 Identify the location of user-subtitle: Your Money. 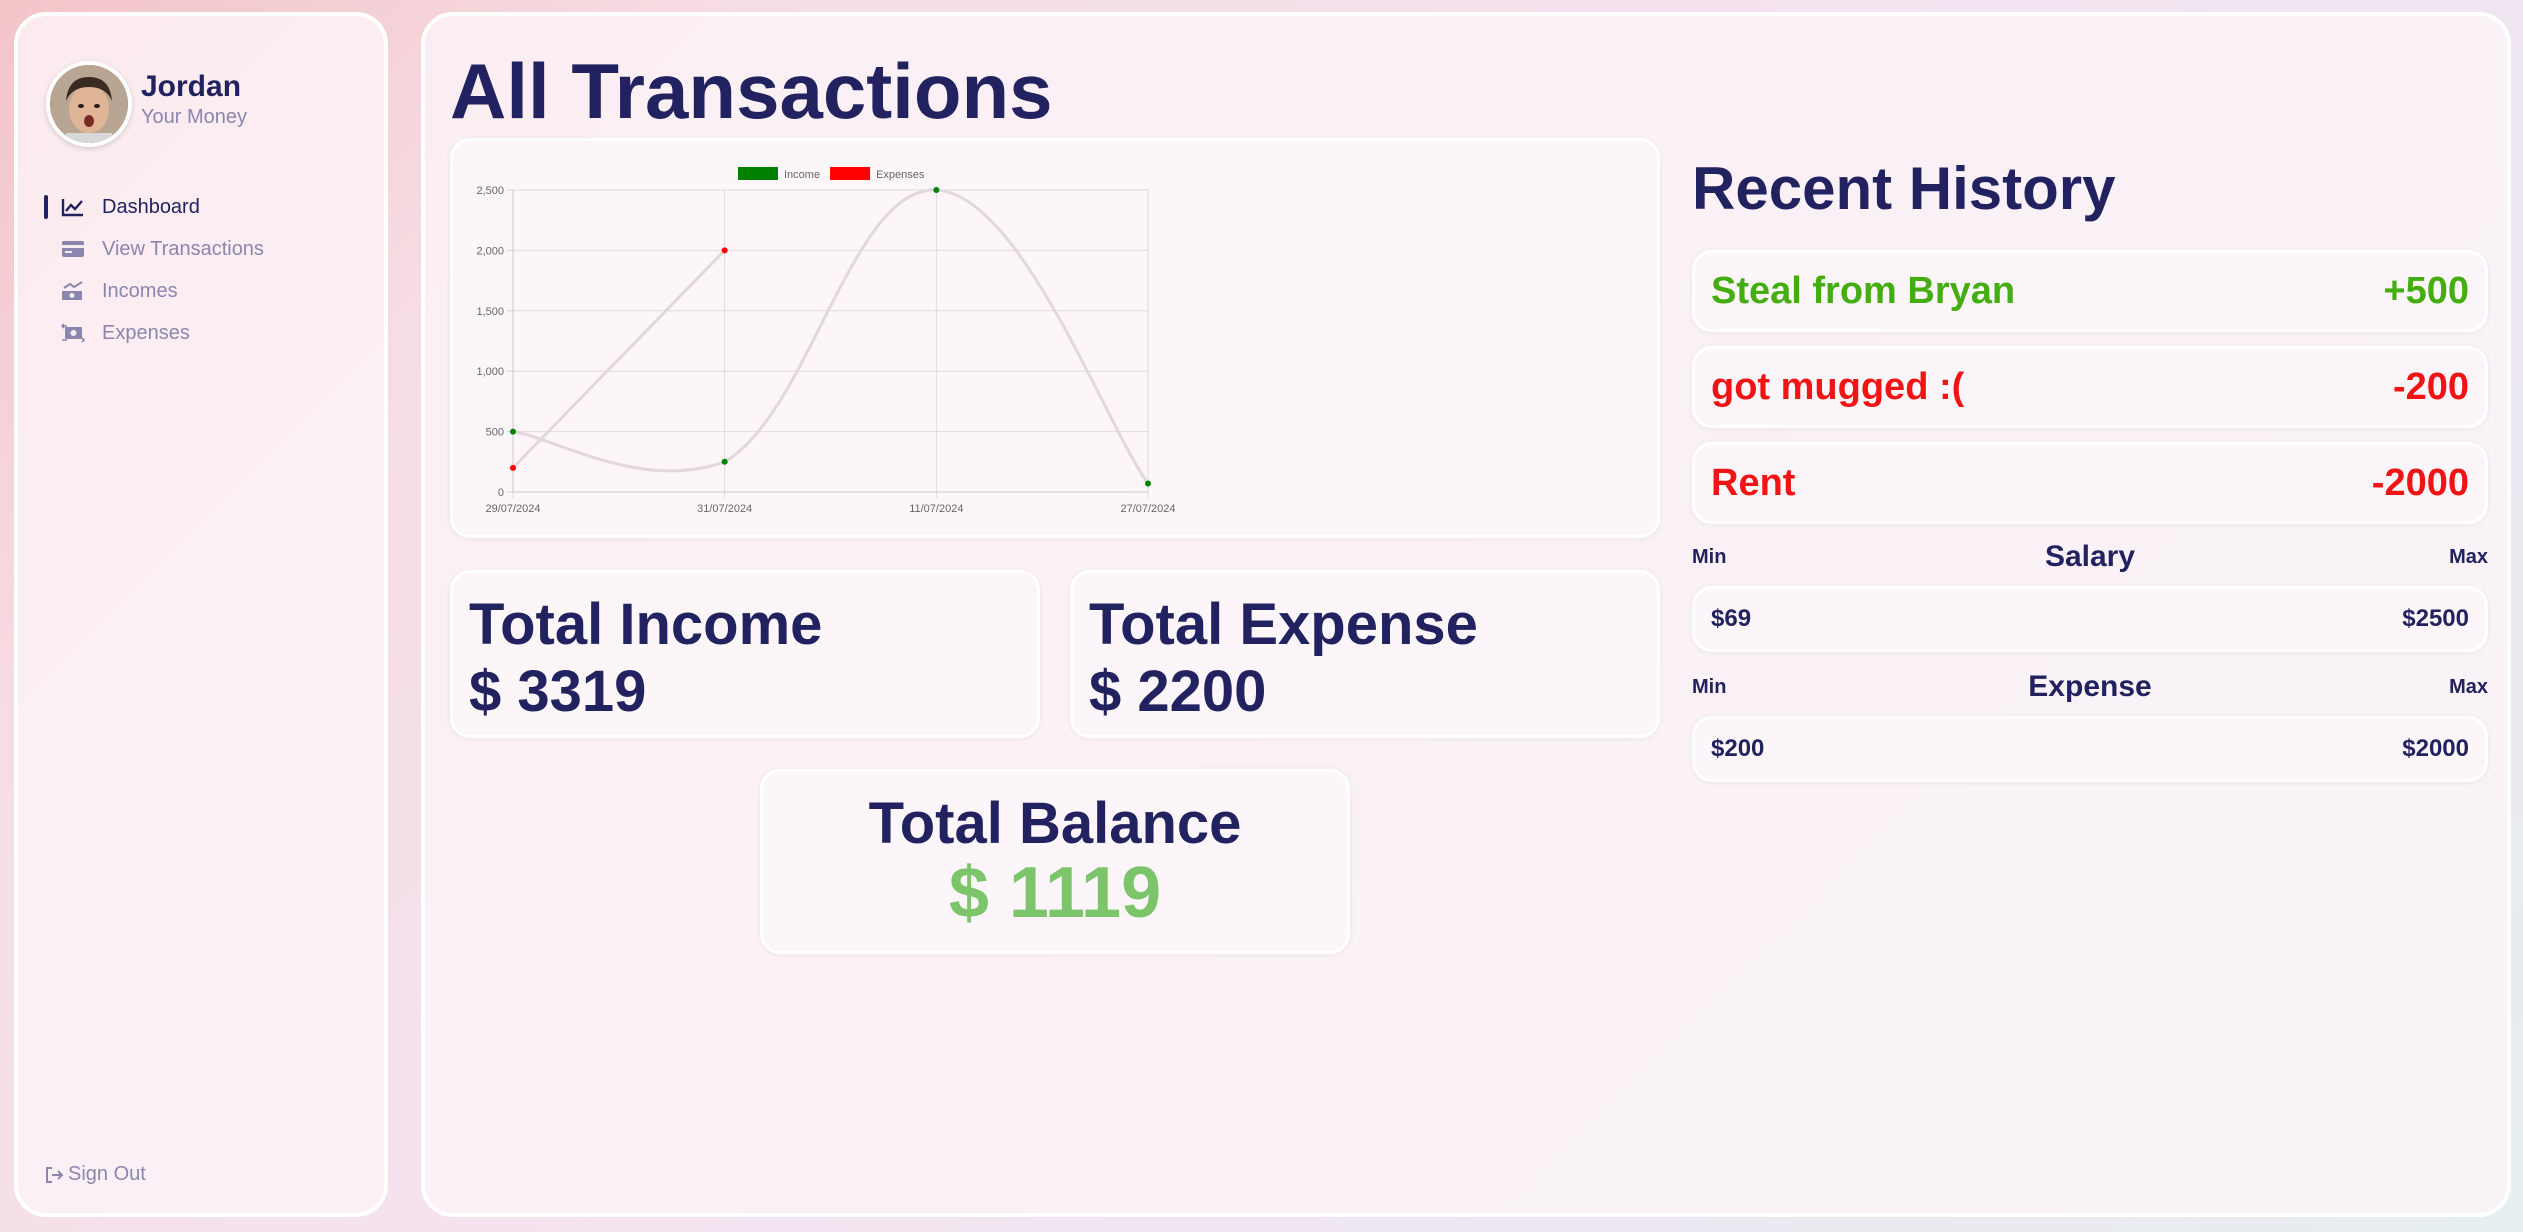
(194, 117).